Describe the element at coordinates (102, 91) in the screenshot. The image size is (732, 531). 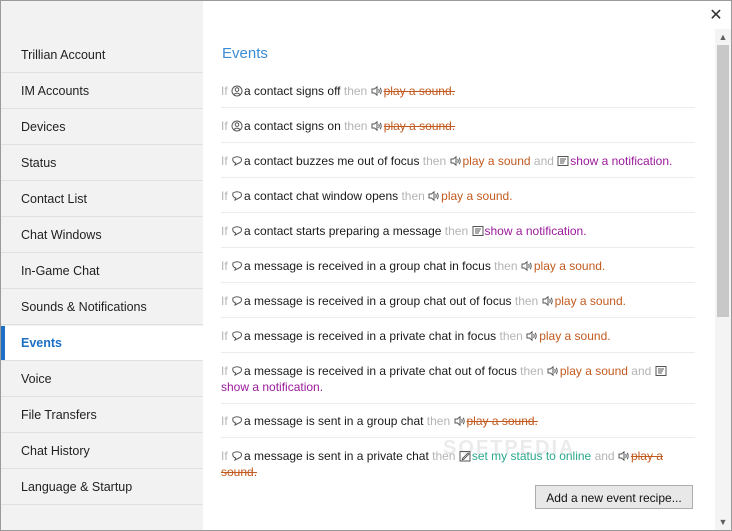
I see `sidebar-item-im-accounts: IM Accounts` at that location.